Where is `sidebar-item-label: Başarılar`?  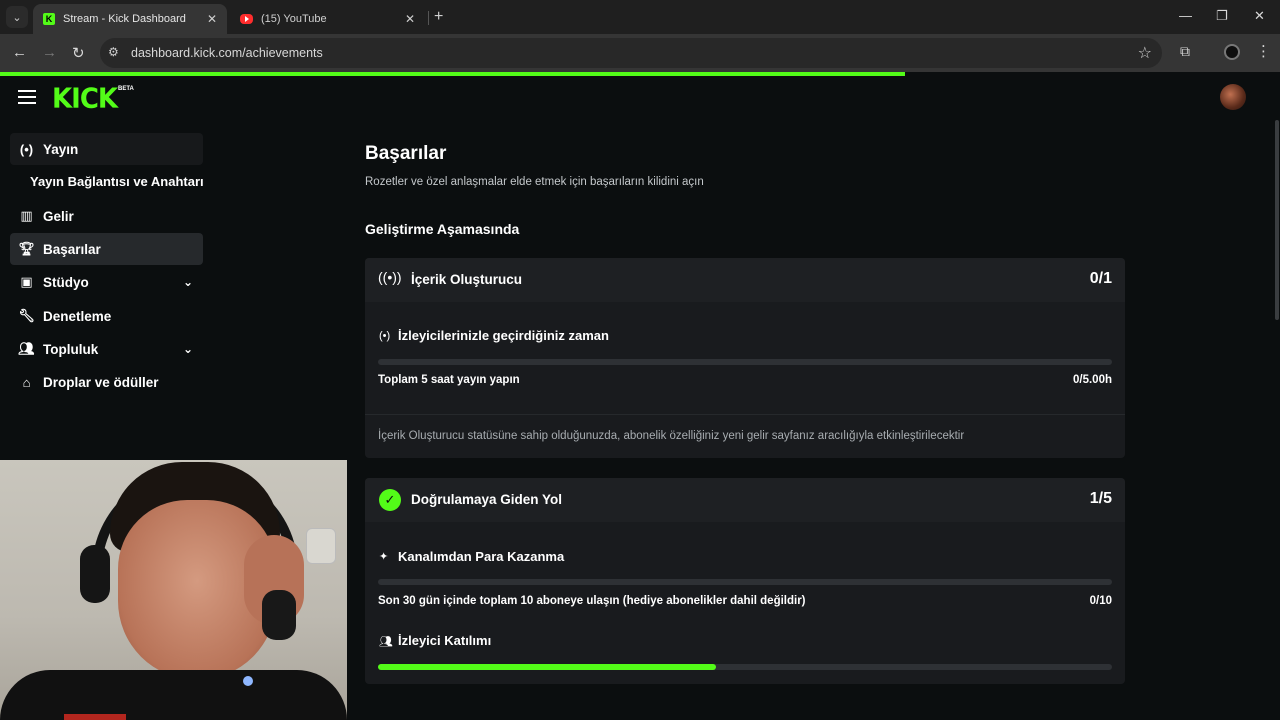
sidebar-item-label: Başarılar is located at coordinates (72, 249).